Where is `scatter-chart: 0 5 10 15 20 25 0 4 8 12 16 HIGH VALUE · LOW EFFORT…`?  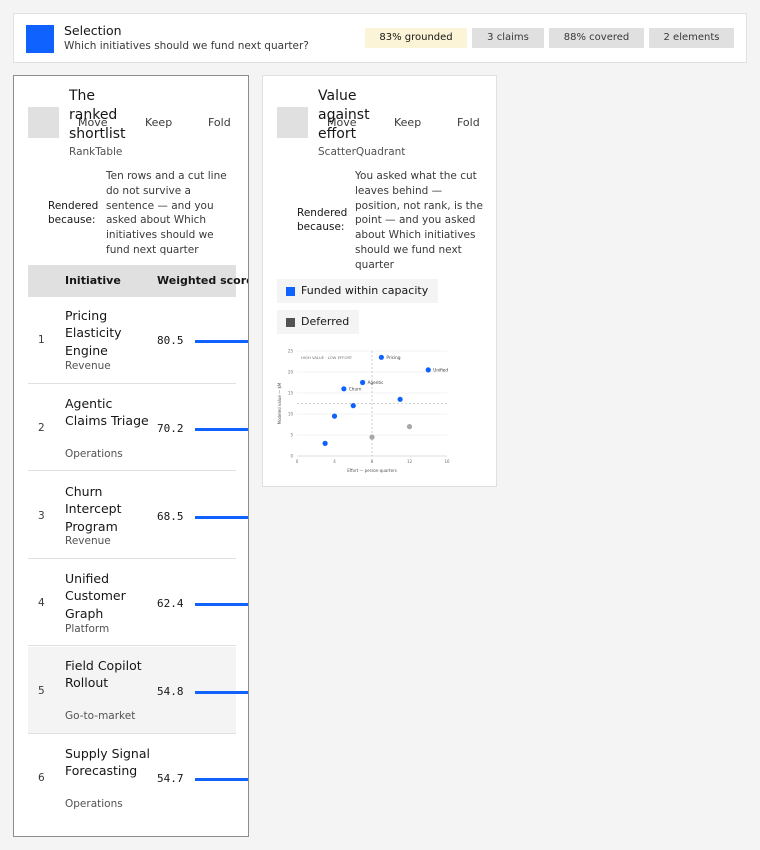 scatter-chart: 0 5 10 15 20 25 0 4 8 12 16 HIGH VALUE · LOW EFFORT… is located at coordinates (372, 411).